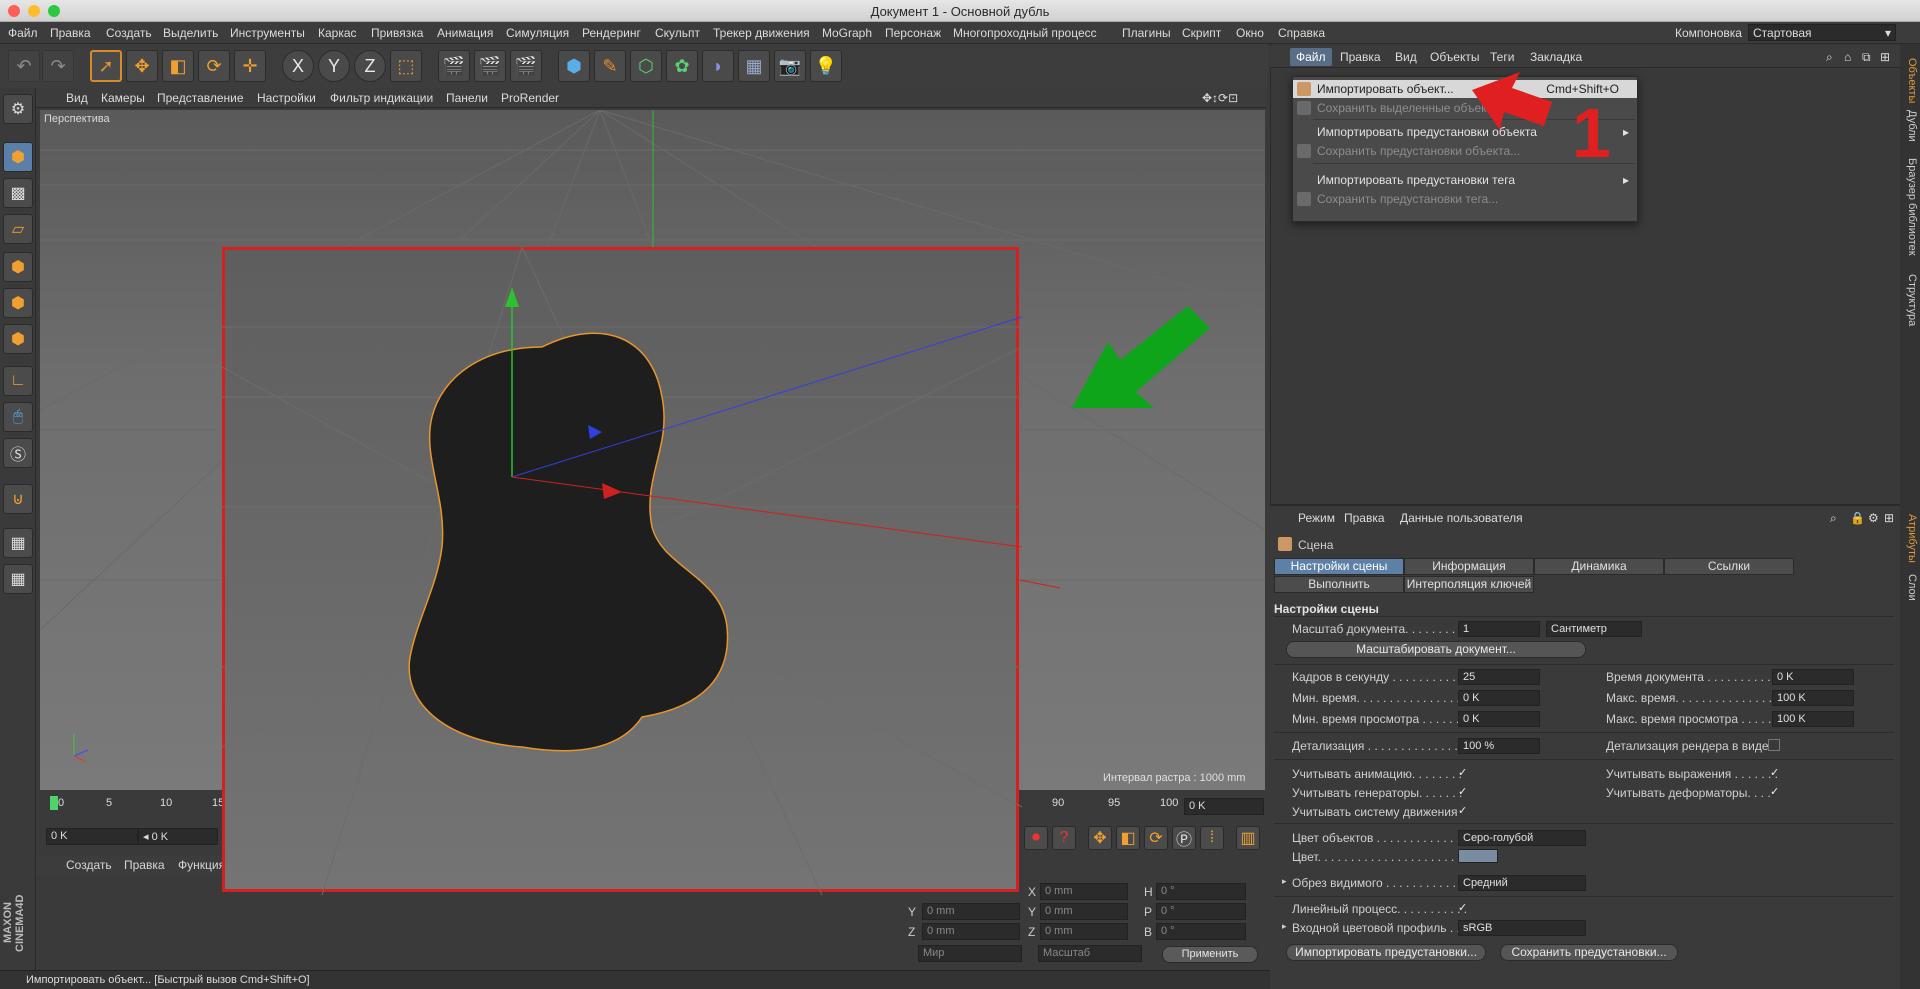 The height and width of the screenshot is (989, 1920). Describe the element at coordinates (1910, 538) in the screenshot. I see `side-tab-attributes: Атрибуты` at that location.